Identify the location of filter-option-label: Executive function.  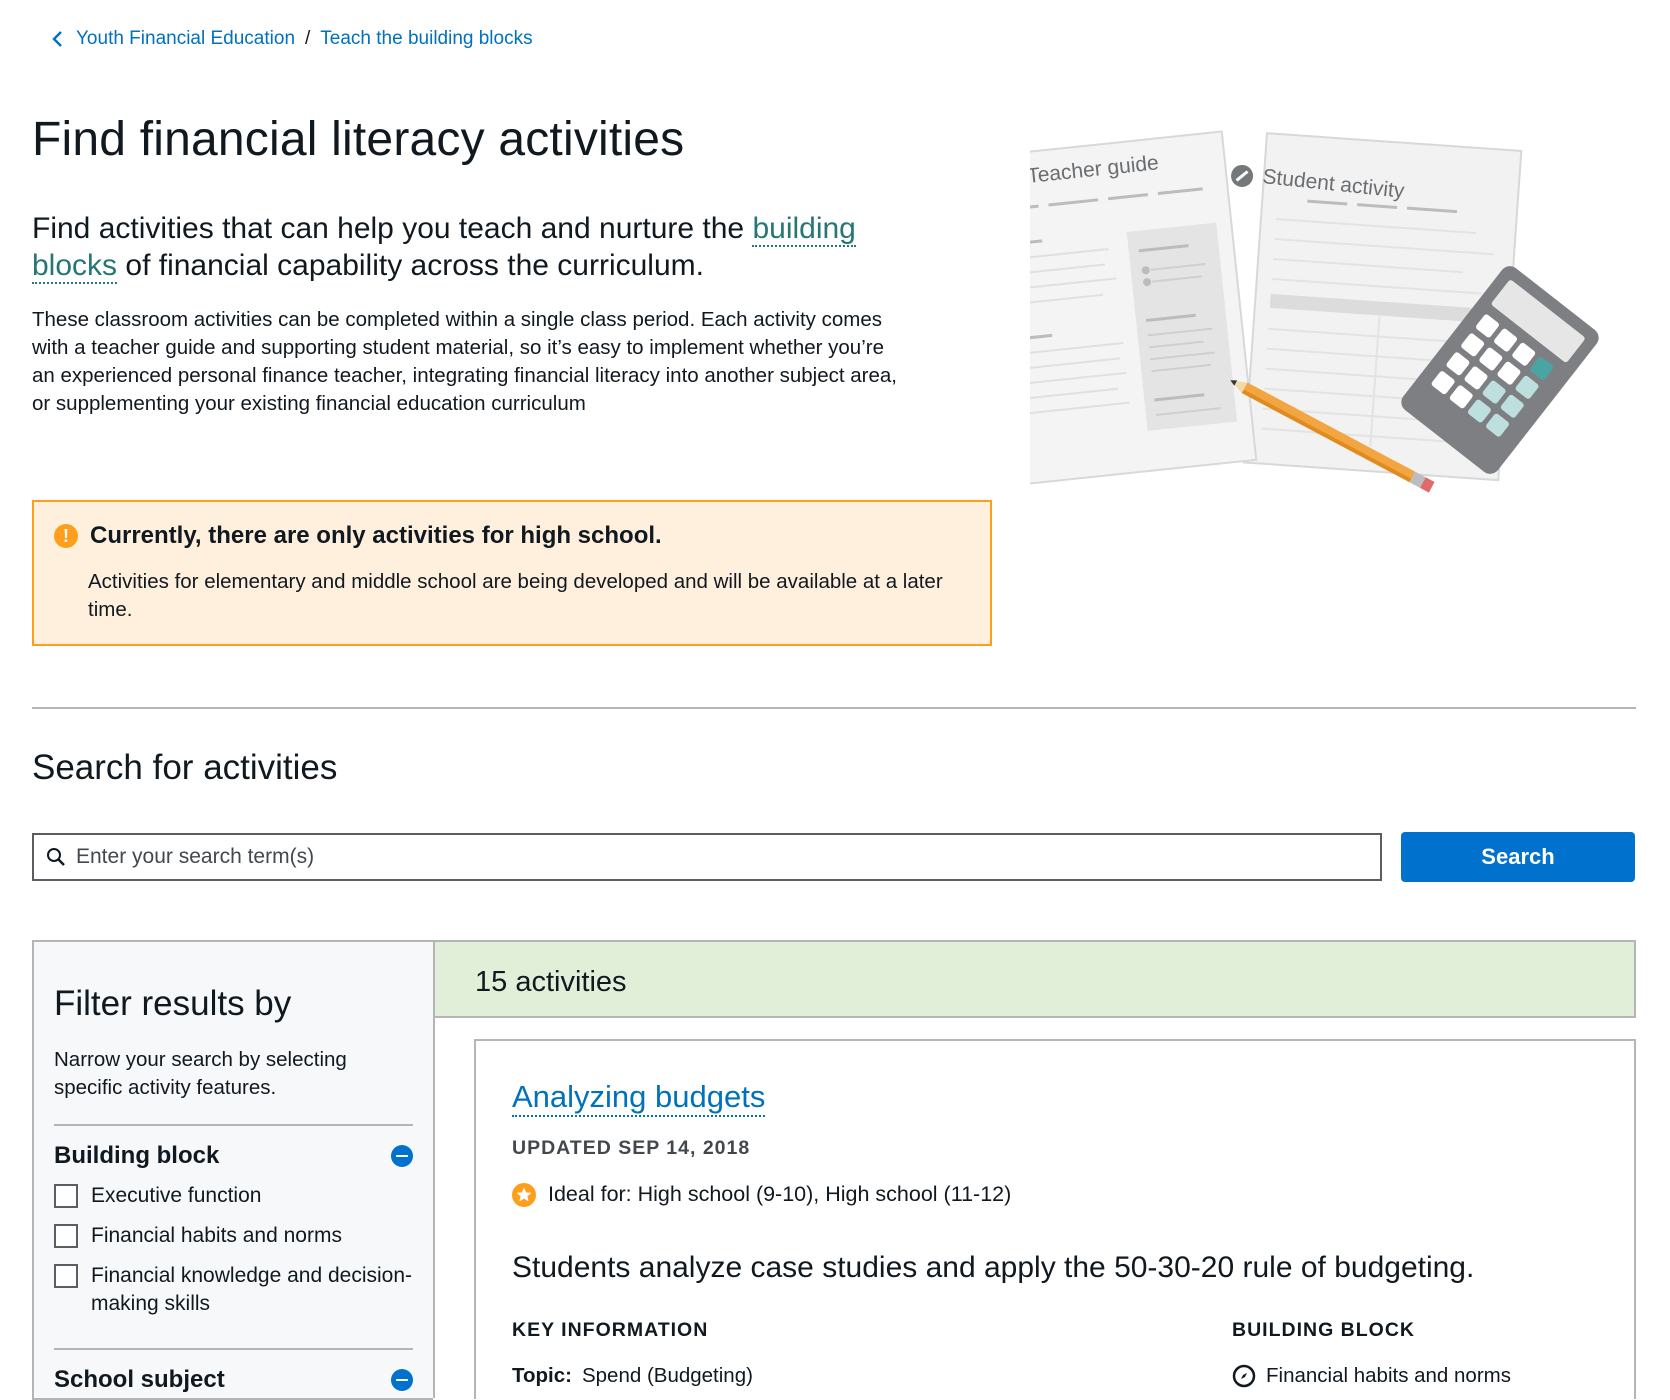
(176, 1195).